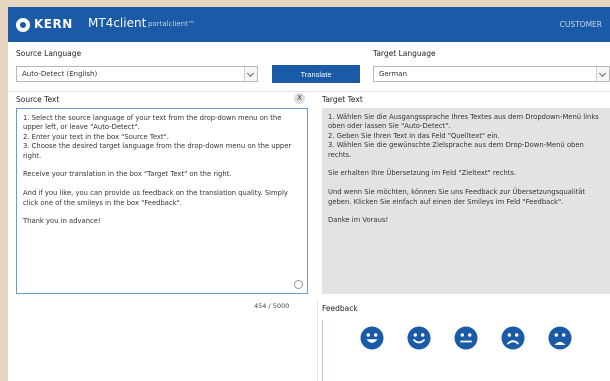 The width and height of the screenshot is (610, 381). Describe the element at coordinates (316, 74) in the screenshot. I see `translate-button: Translate` at that location.